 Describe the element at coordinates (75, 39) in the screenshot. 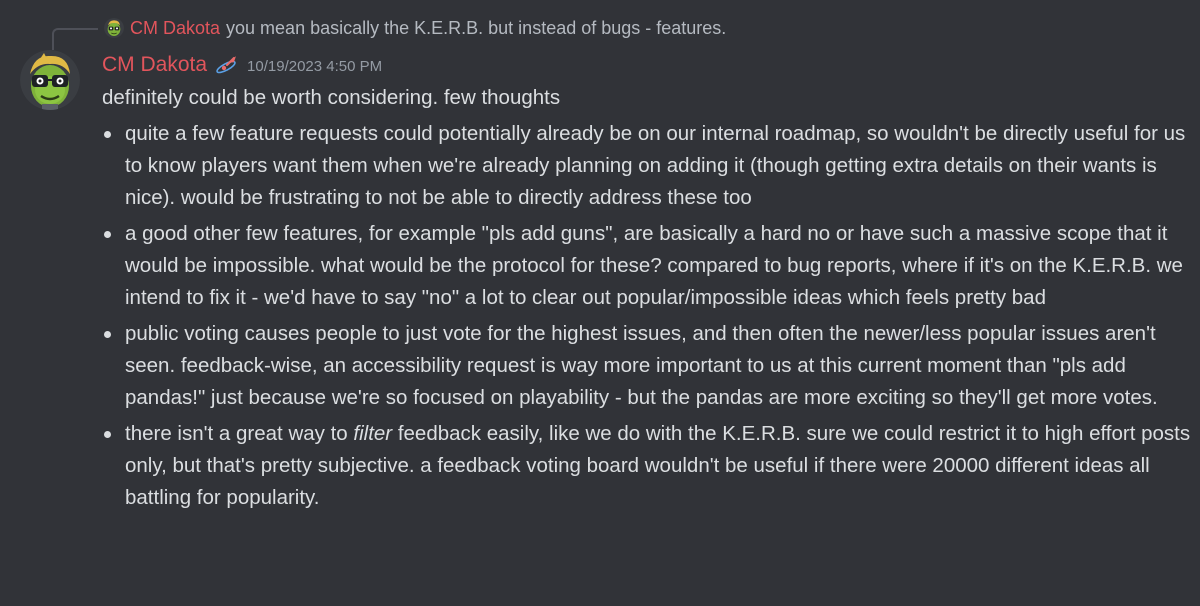

I see `reply-connector` at that location.